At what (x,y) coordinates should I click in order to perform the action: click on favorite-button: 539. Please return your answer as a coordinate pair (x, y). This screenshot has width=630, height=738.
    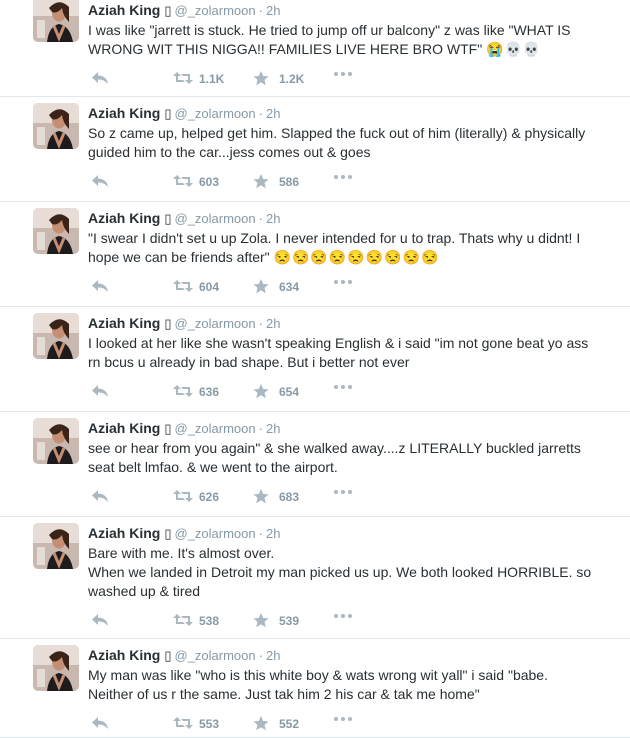
    Looking at the image, I should click on (276, 621).